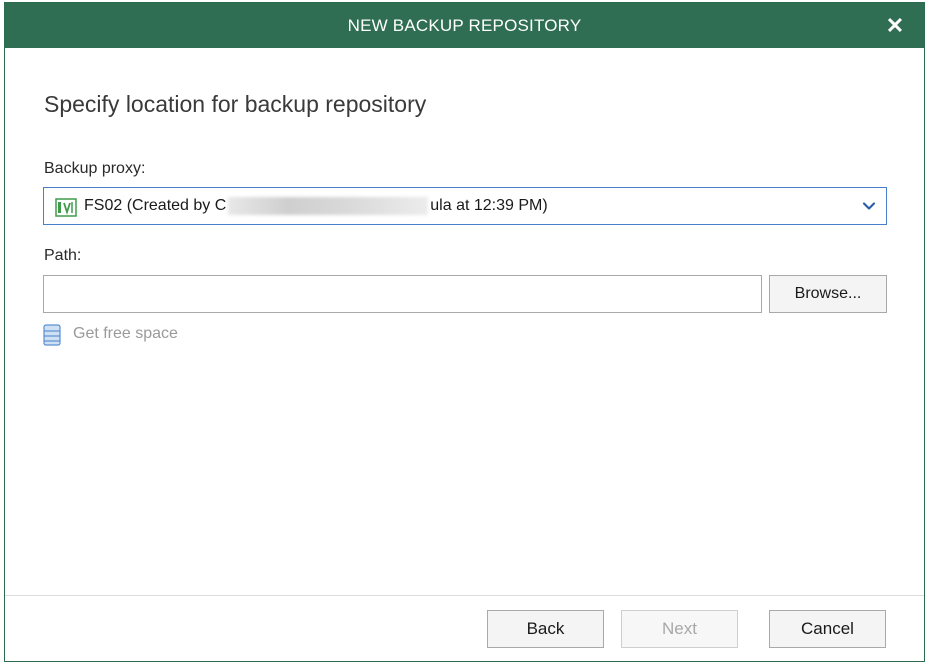 This screenshot has width=930, height=667. Describe the element at coordinates (66, 207) in the screenshot. I see `server-icon` at that location.